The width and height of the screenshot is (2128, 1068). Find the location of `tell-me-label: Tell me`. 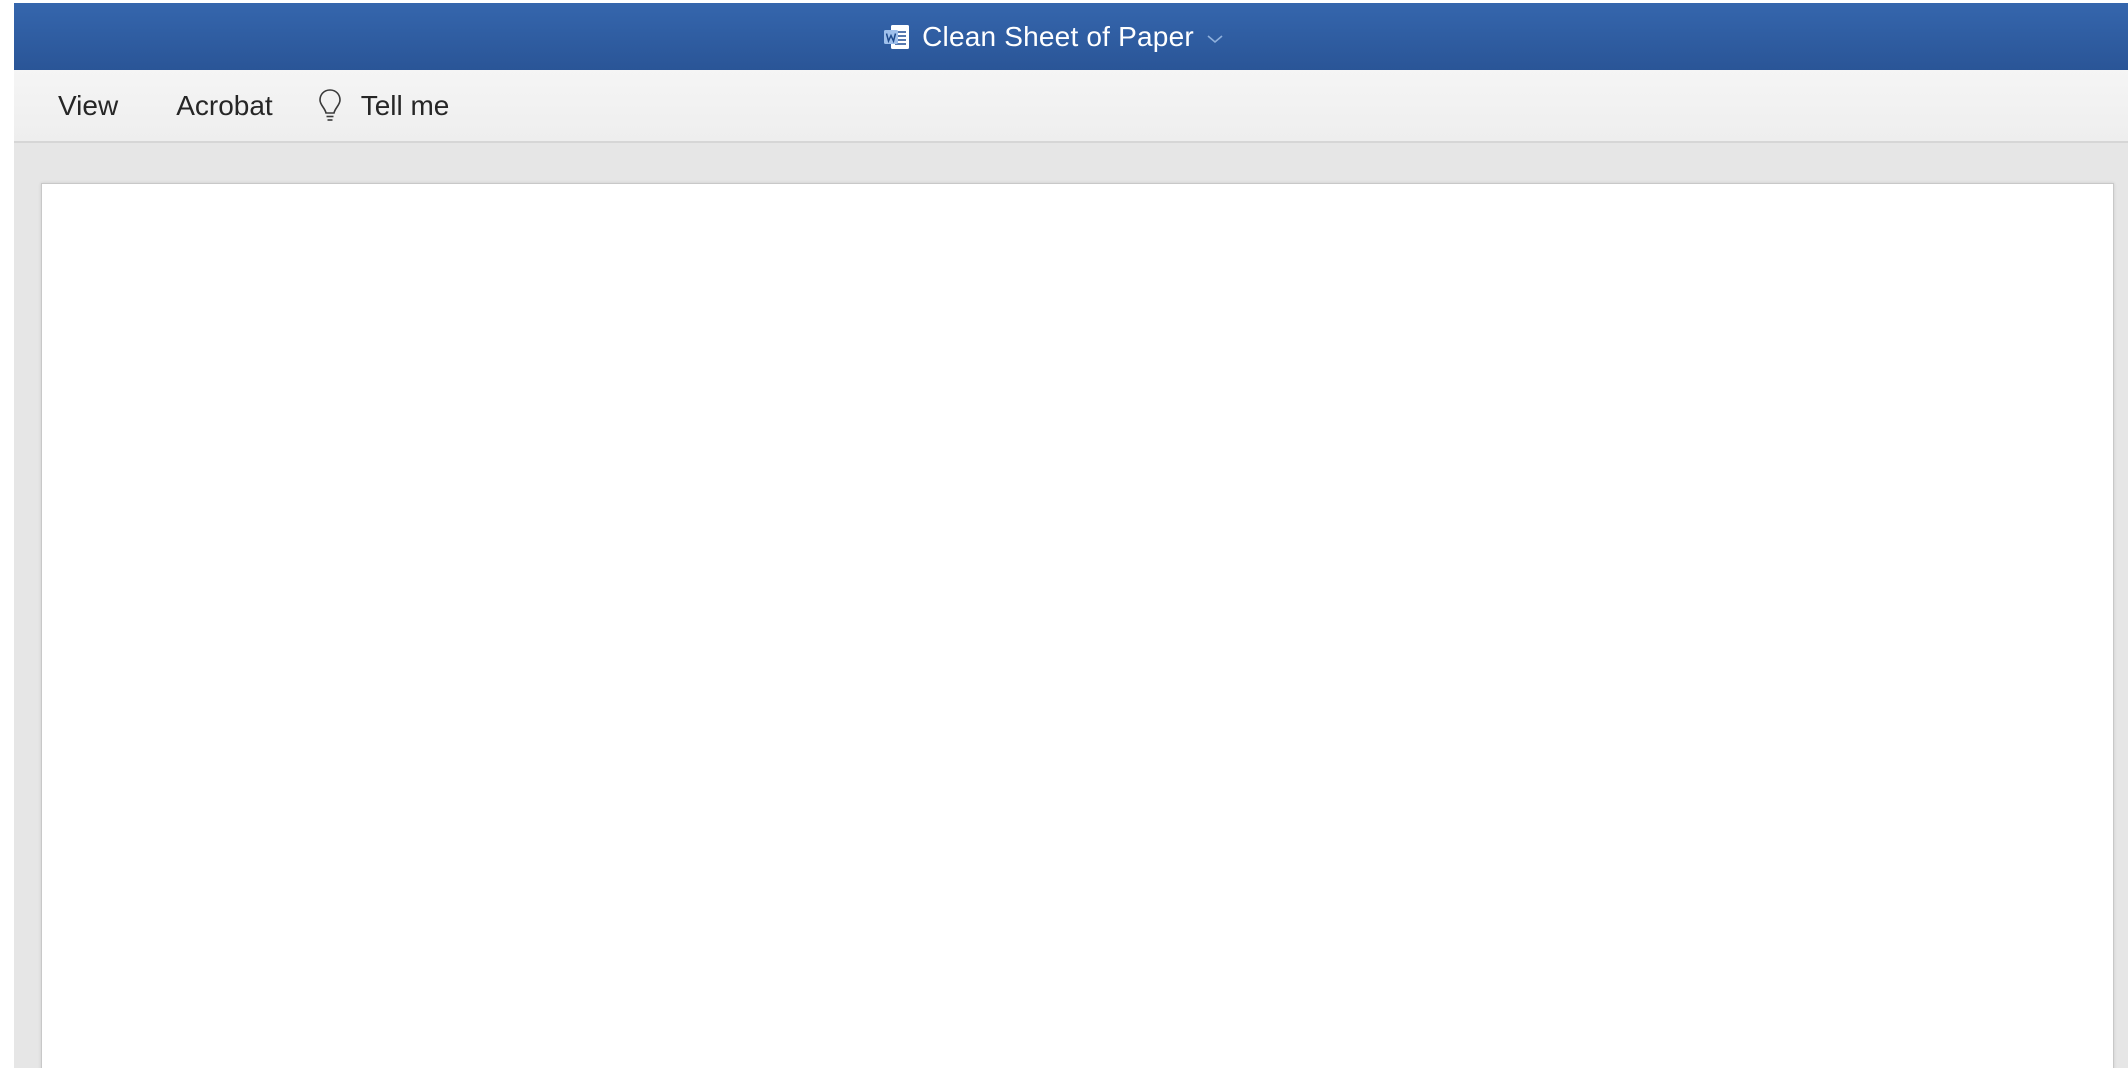

tell-me-label: Tell me is located at coordinates (405, 105).